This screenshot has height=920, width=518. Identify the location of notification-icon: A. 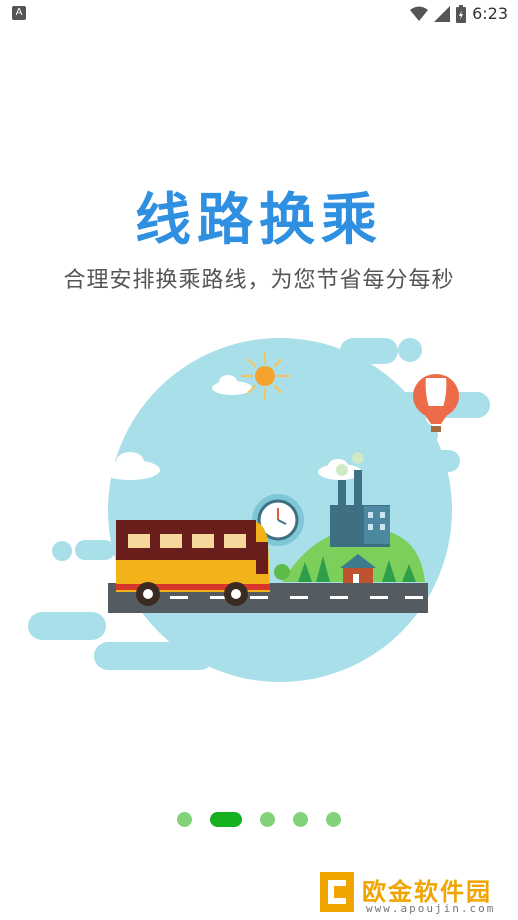
(19, 13).